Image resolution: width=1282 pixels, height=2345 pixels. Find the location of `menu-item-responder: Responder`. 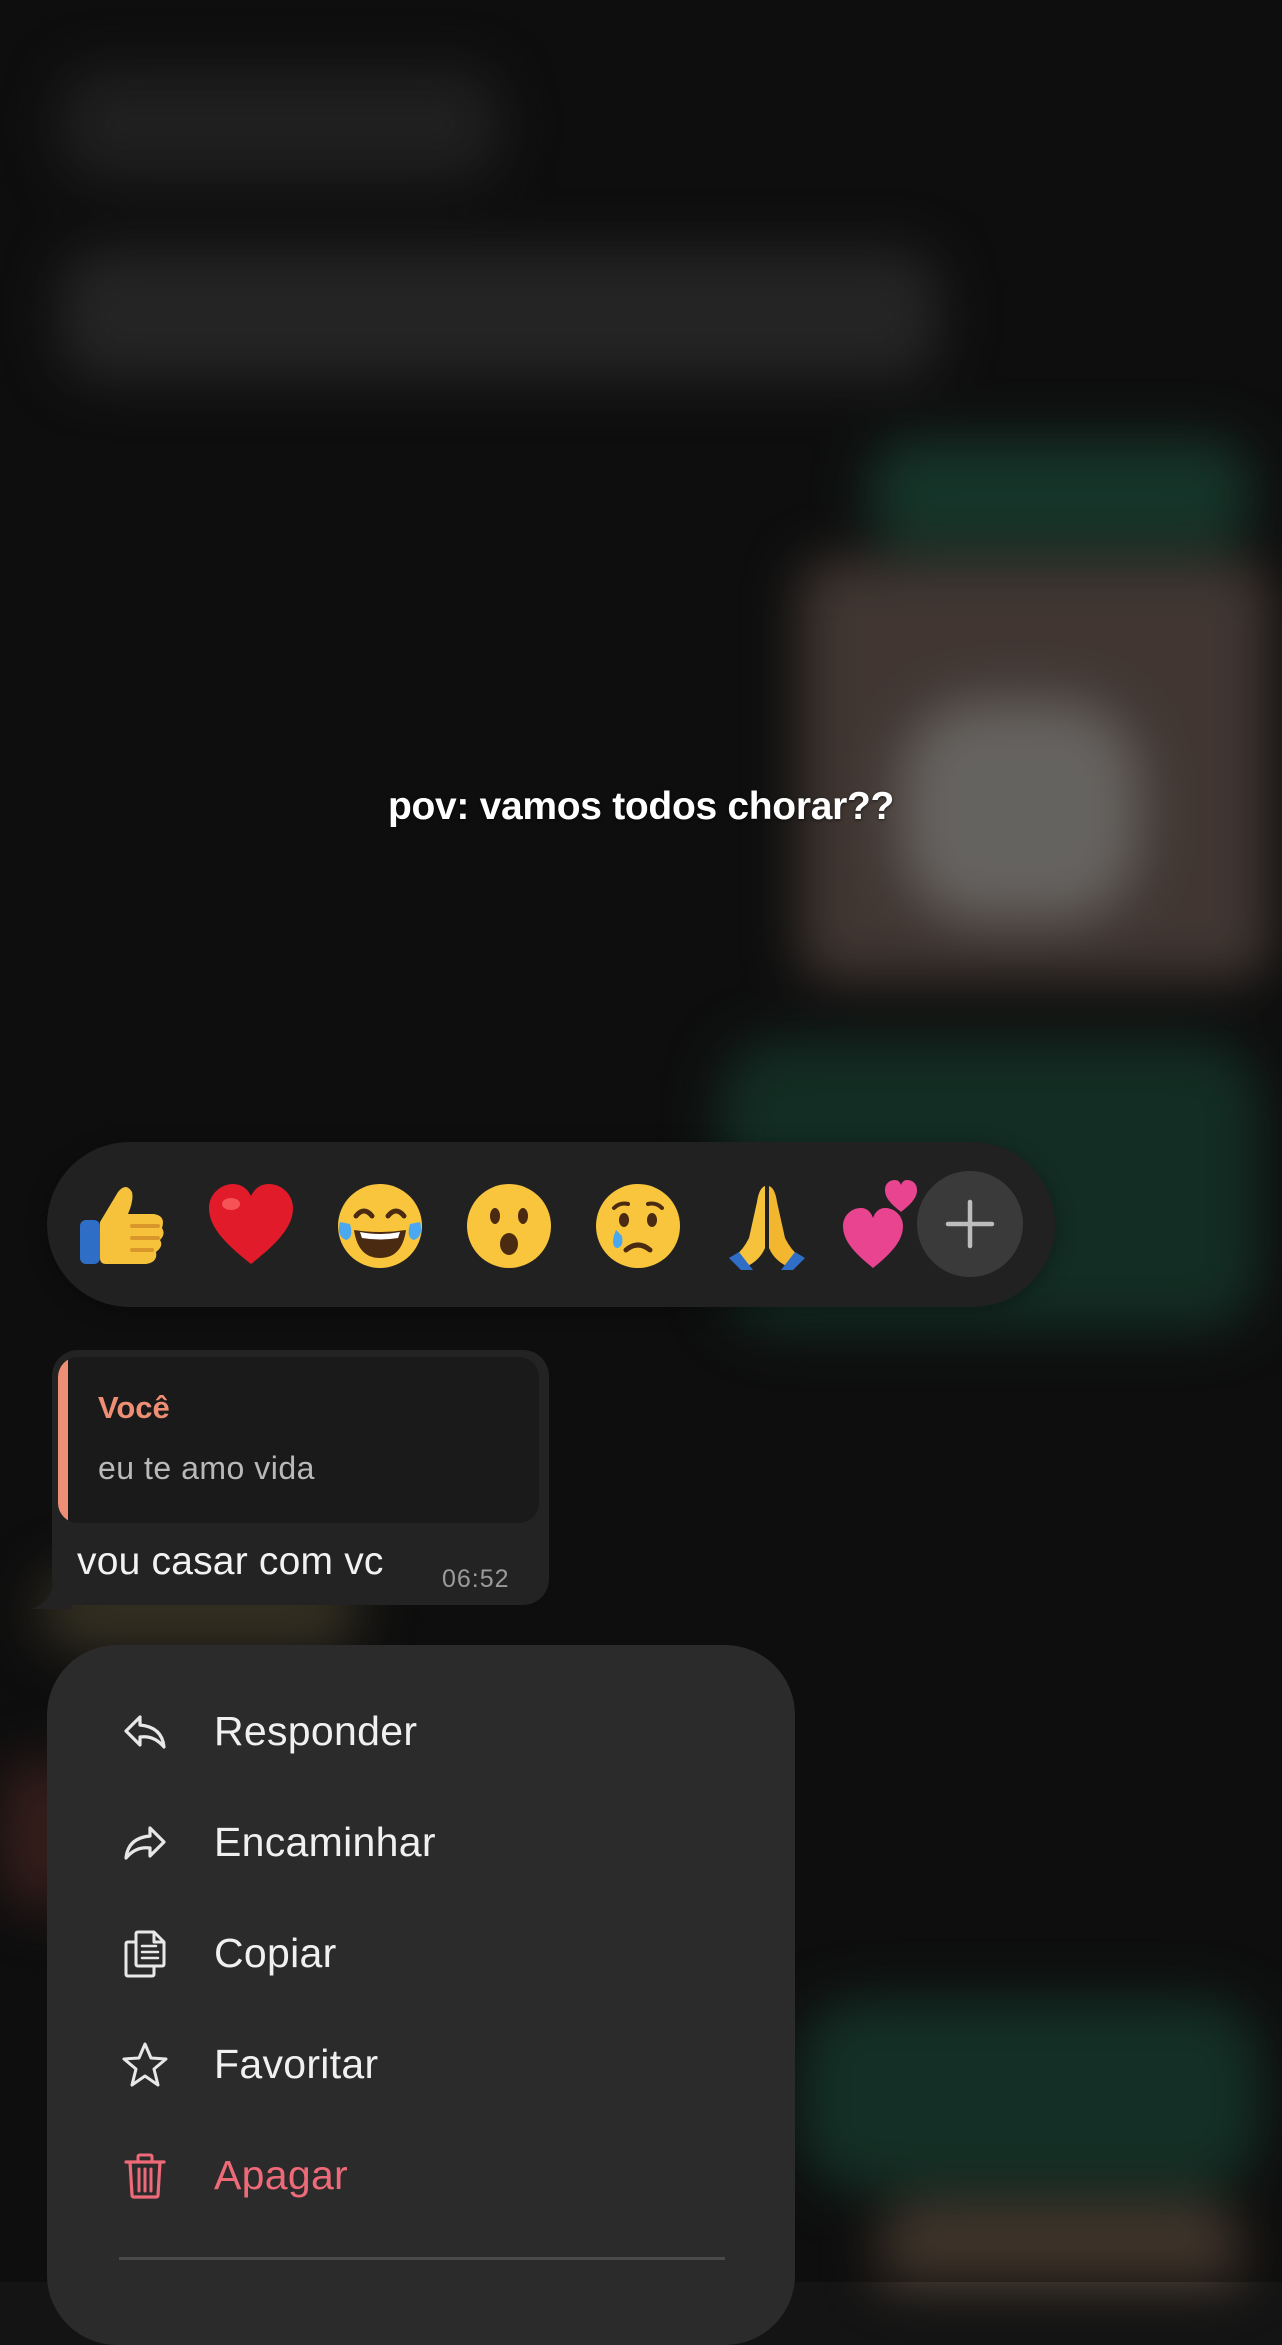

menu-item-responder: Responder is located at coordinates (421, 1730).